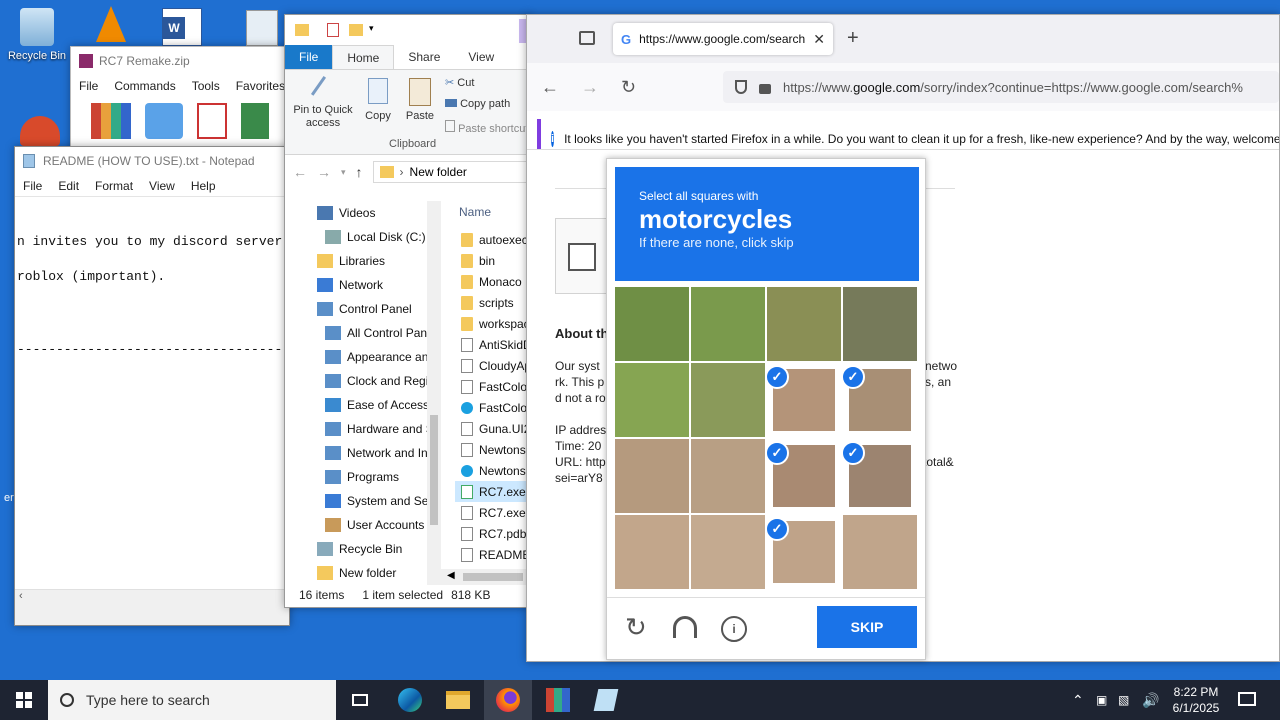  I want to click on tree-item: Libraries, so click(372, 261).